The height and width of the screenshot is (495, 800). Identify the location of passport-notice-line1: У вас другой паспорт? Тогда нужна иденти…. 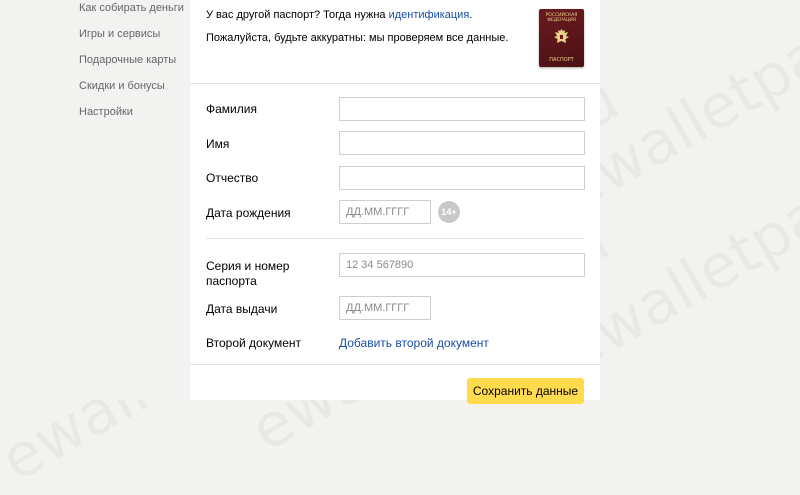
(339, 15).